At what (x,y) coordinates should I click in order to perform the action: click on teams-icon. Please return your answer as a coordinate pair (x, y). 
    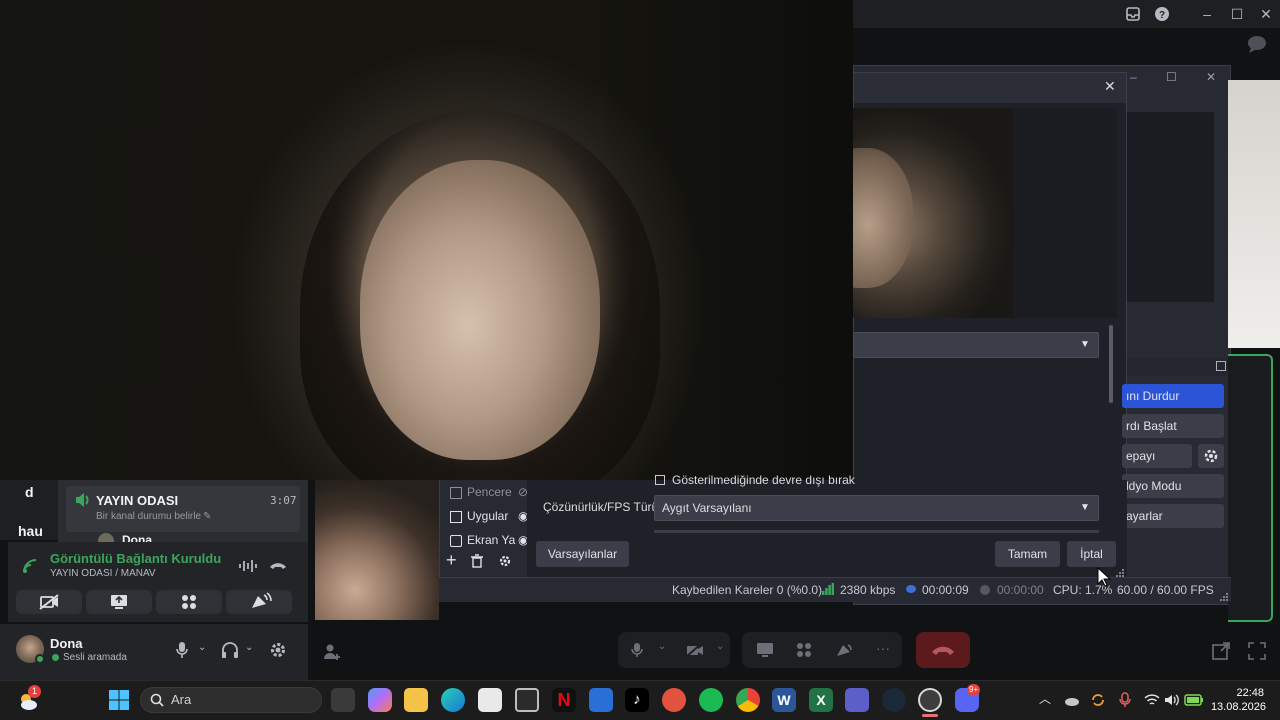
    Looking at the image, I should click on (857, 700).